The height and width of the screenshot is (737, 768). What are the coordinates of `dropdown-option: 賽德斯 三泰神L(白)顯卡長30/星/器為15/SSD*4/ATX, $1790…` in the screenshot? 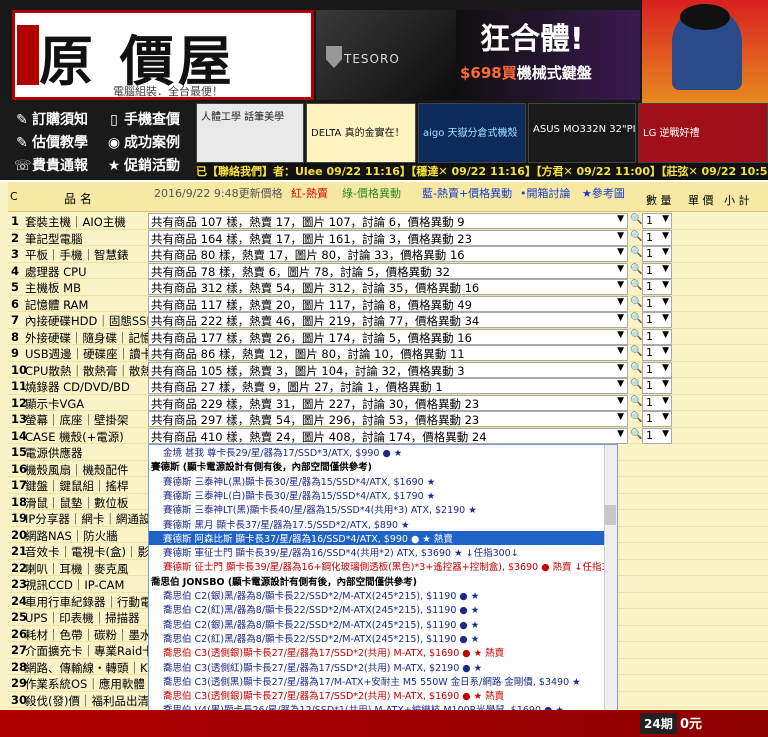 It's located at (377, 495).